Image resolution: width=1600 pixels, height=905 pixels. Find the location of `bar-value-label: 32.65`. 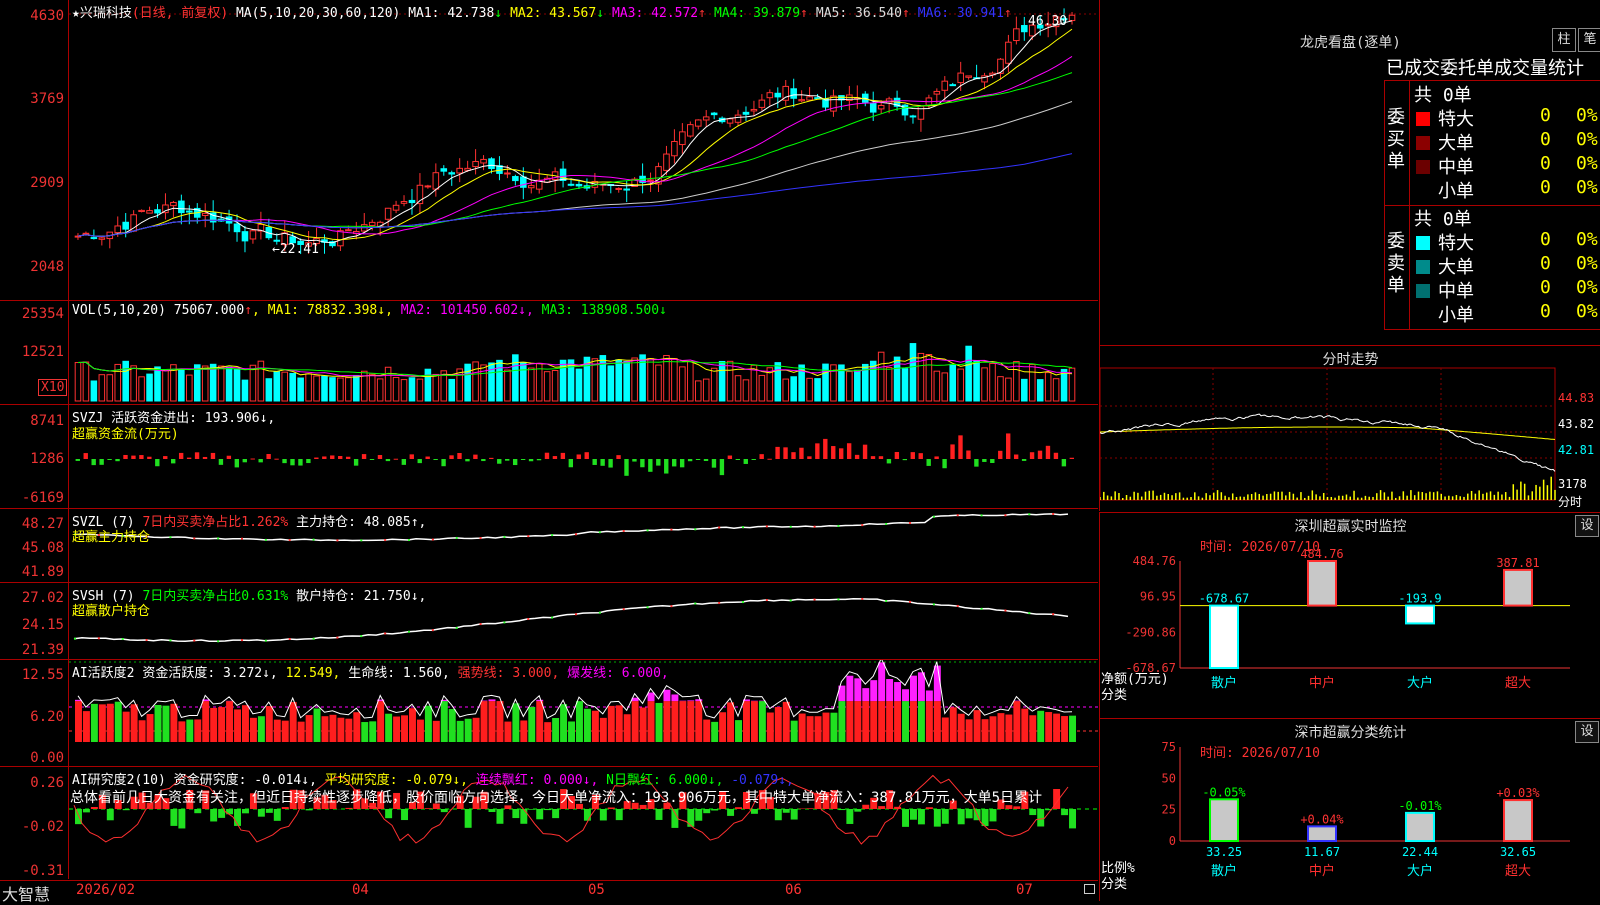

bar-value-label: 32.65 is located at coordinates (1518, 852).